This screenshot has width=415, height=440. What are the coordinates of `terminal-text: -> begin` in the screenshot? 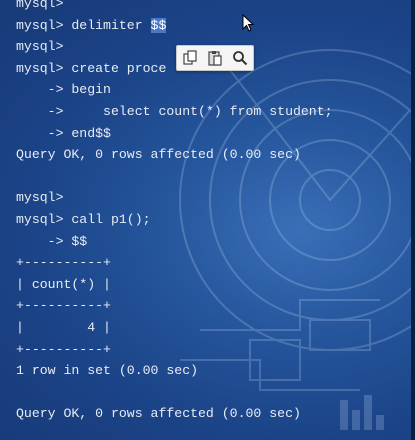 It's located at (63, 90).